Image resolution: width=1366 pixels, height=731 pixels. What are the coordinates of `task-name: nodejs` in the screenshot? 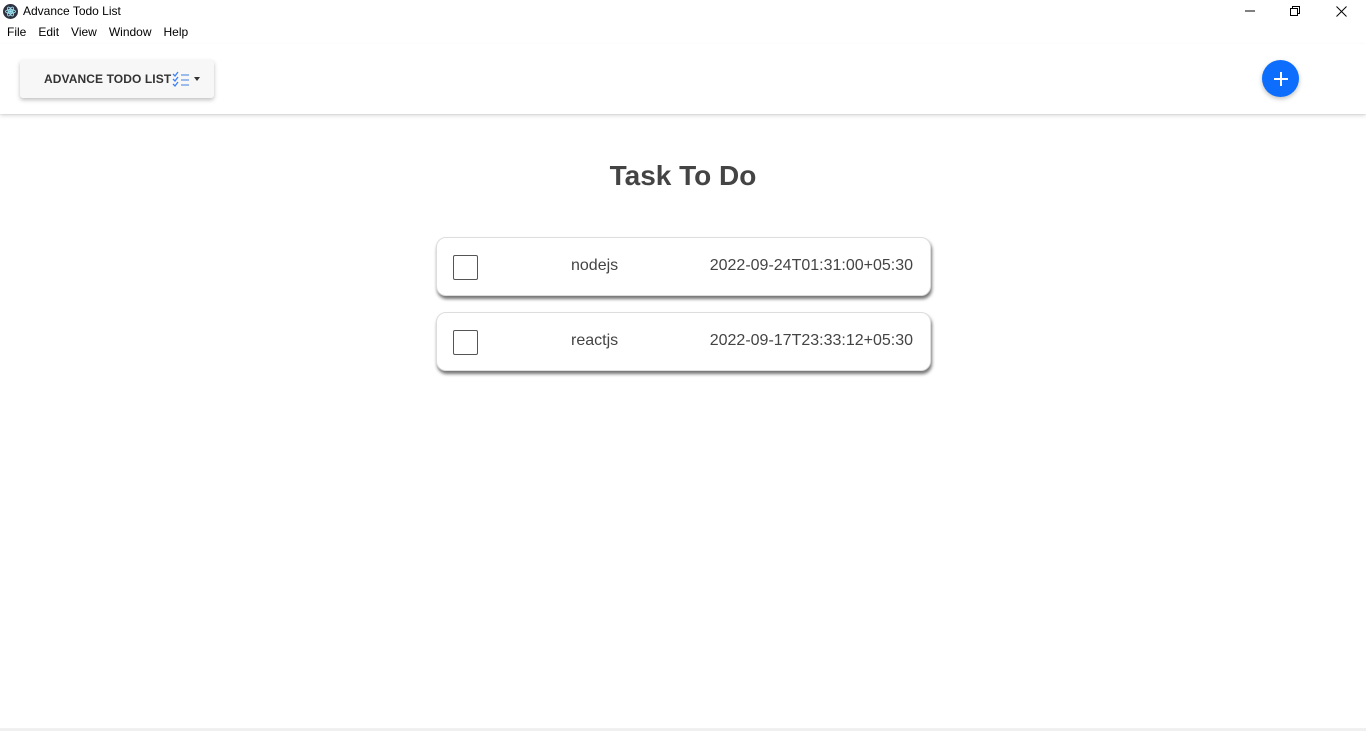 It's located at (595, 265).